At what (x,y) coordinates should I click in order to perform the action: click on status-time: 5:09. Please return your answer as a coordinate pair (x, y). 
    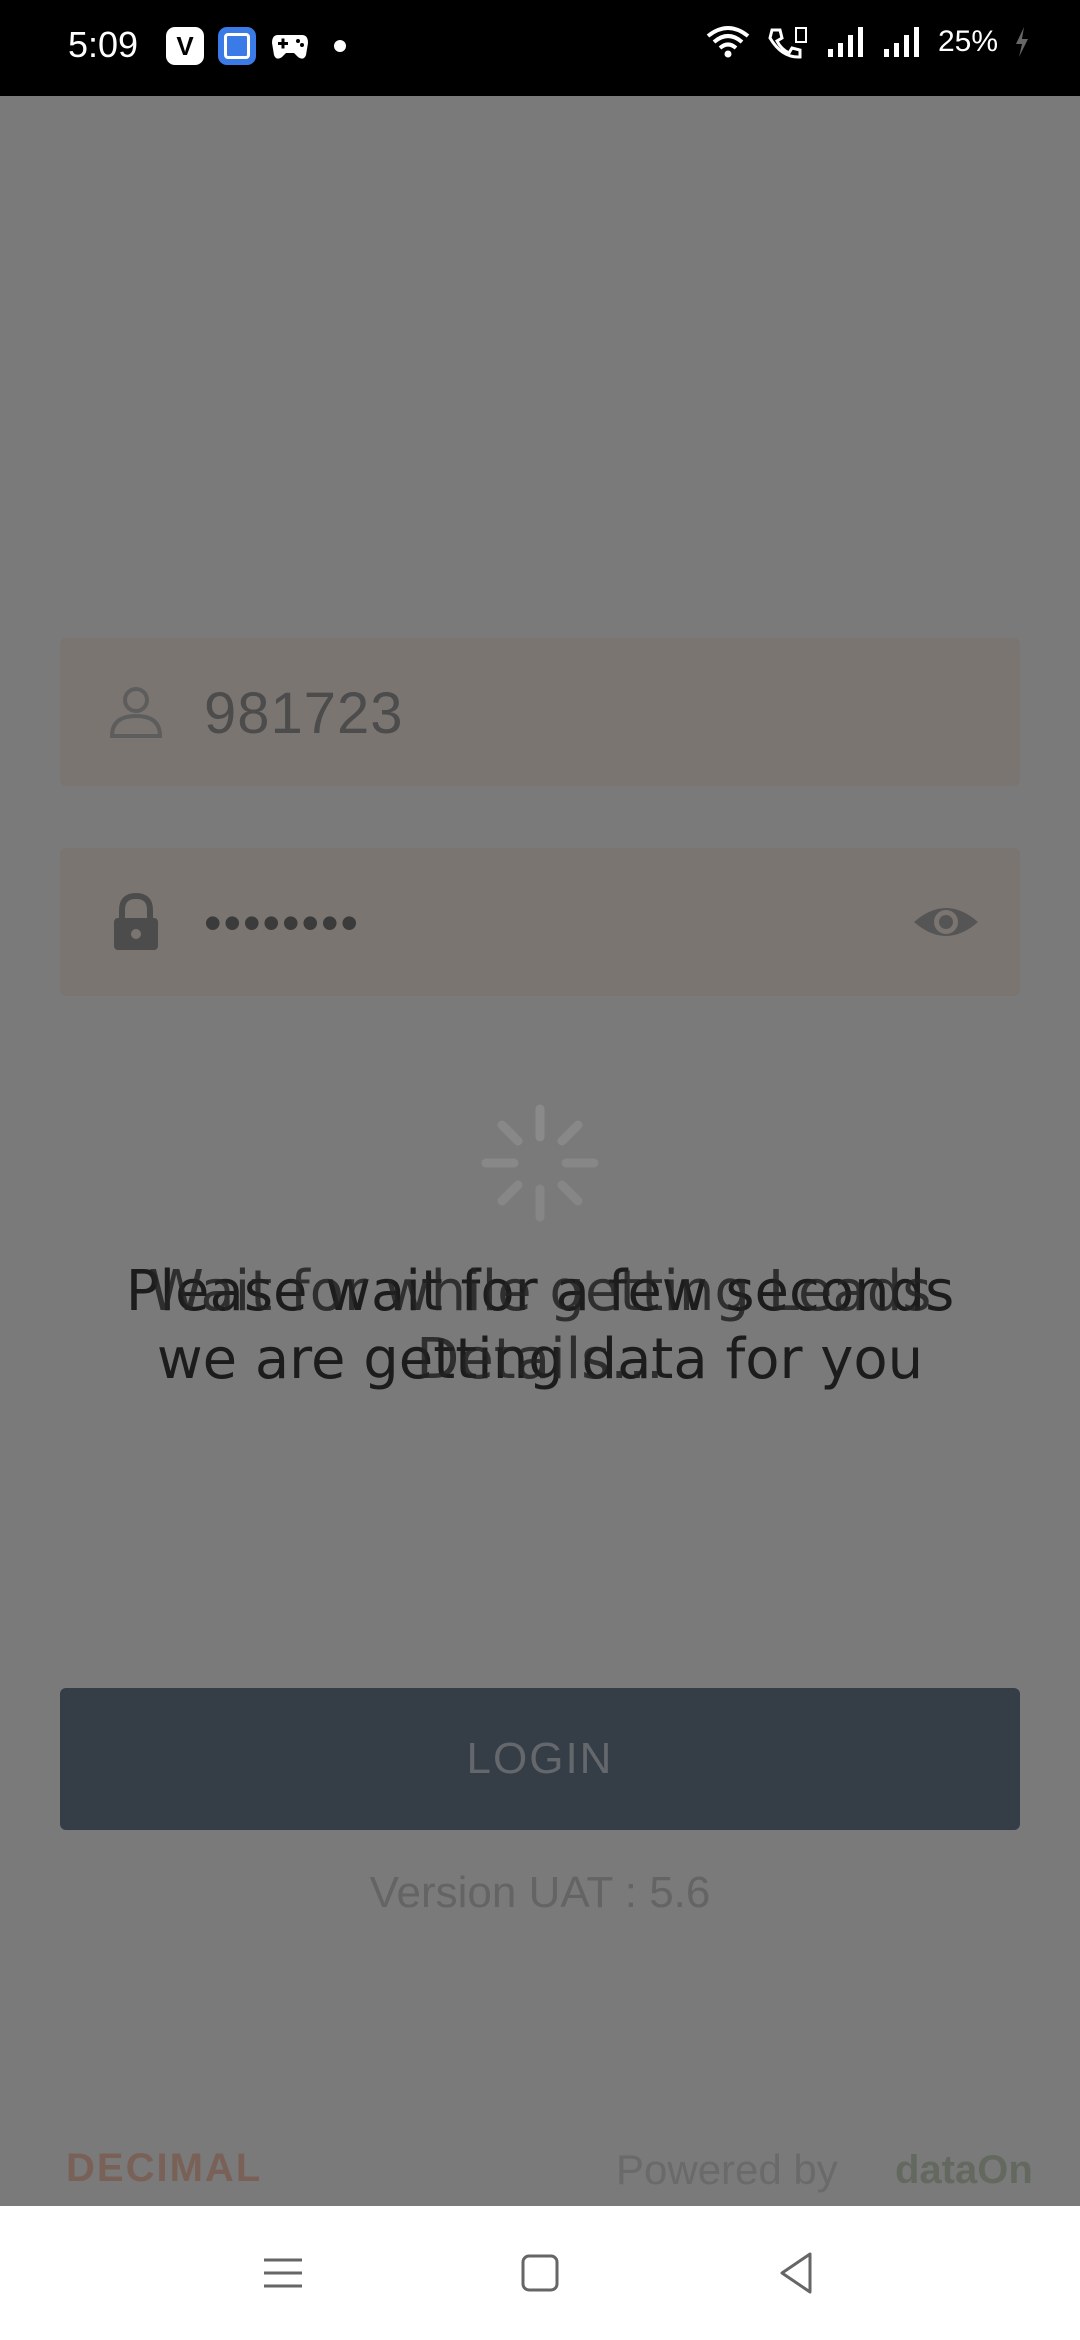
    Looking at the image, I should click on (103, 44).